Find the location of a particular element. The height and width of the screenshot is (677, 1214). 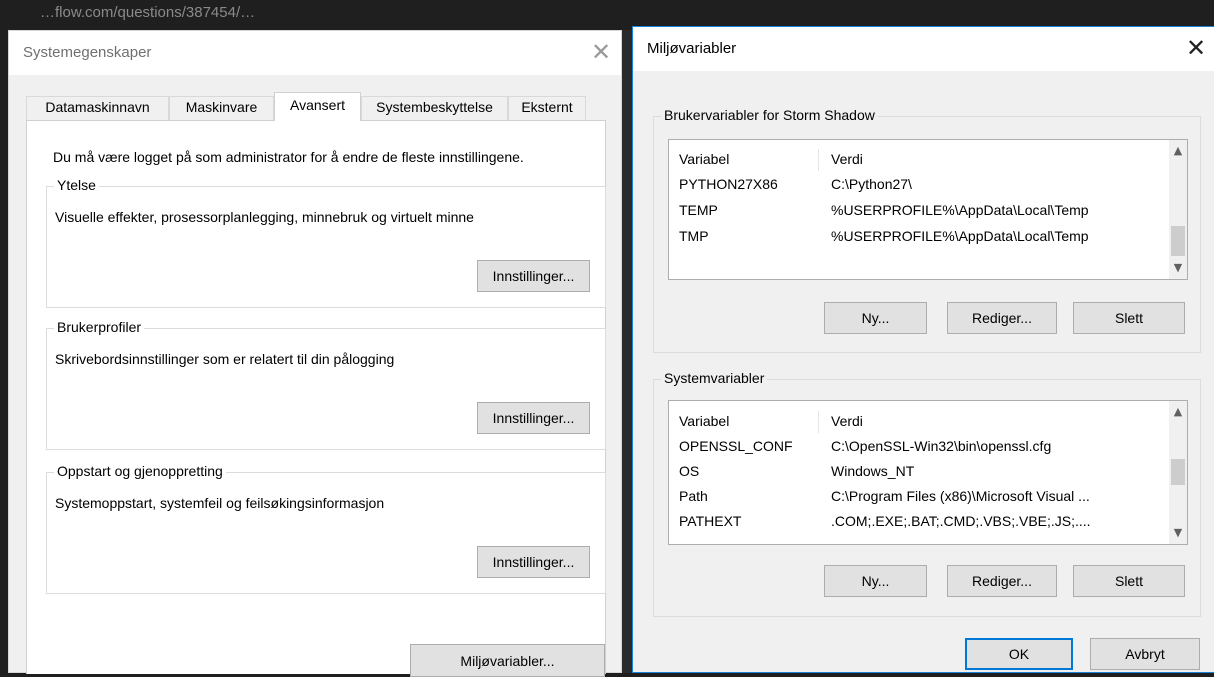

variable-name: PYTHON27X86 is located at coordinates (728, 184).